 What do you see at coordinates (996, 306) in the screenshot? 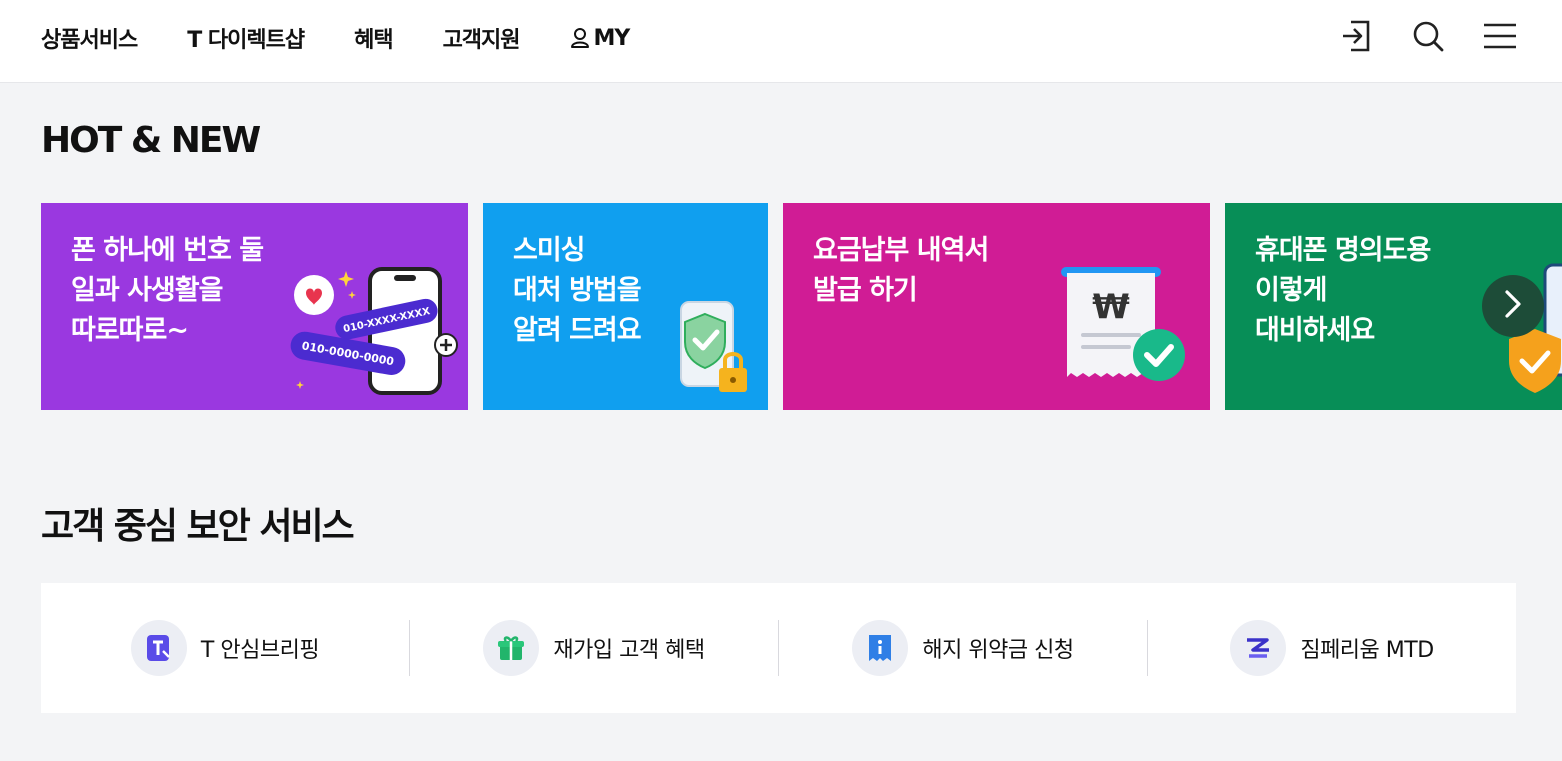
I see `banner-payment-receipt: 요금납부 내역서 발급 하기 ₩` at bounding box center [996, 306].